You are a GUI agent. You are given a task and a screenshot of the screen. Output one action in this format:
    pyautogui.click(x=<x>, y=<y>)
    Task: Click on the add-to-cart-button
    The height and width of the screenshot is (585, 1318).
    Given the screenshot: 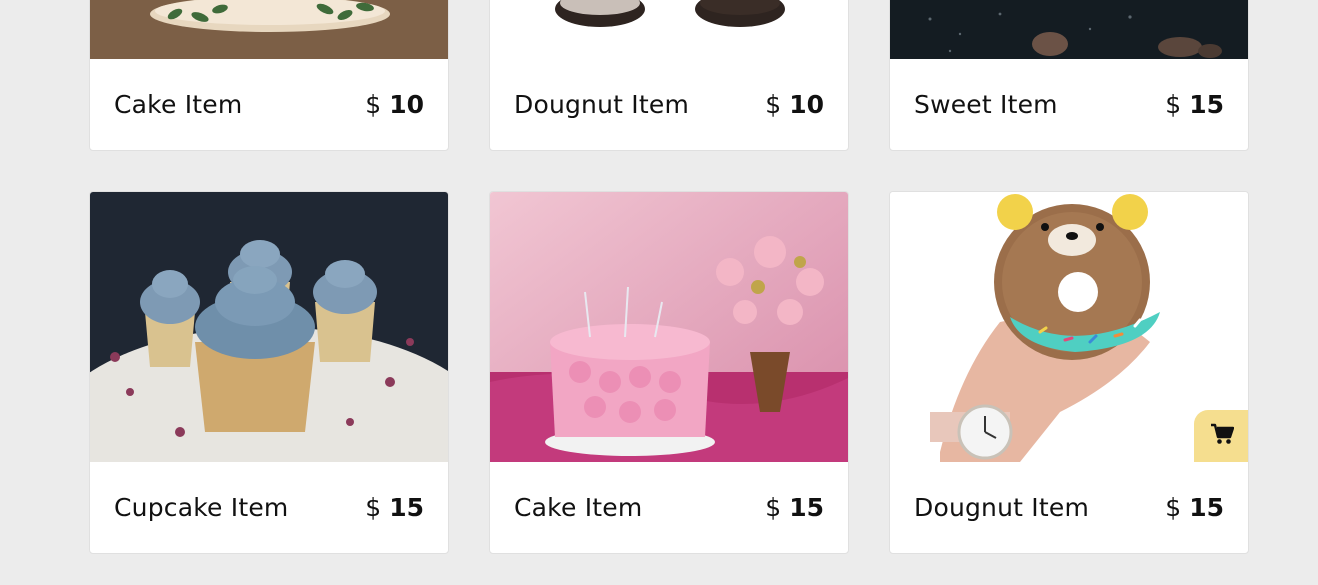 What is the action you would take?
    pyautogui.click(x=1221, y=436)
    